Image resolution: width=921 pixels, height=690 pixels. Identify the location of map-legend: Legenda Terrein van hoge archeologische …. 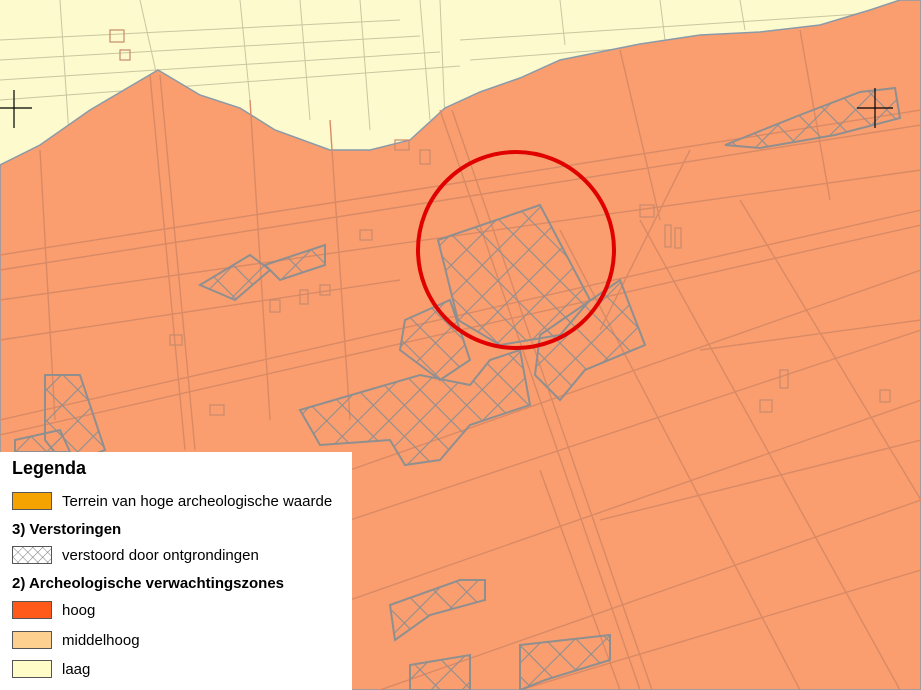
(176, 571).